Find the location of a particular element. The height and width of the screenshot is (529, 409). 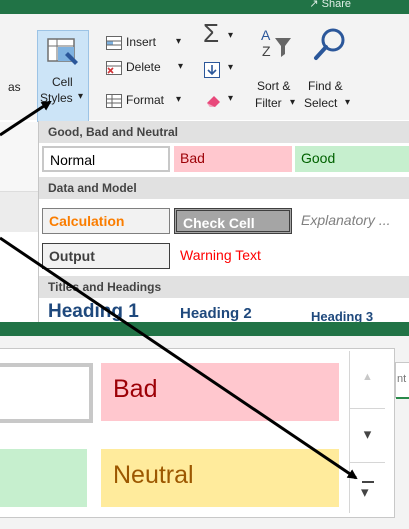

arrow-to-cell-styles is located at coordinates (26, 118).